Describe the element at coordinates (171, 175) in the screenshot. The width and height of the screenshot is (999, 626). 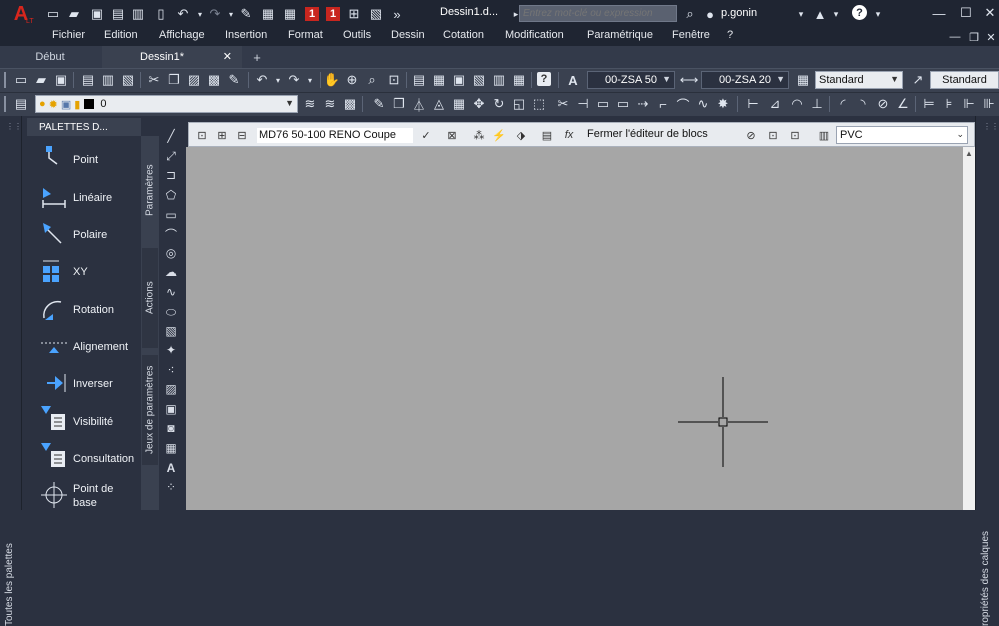
I see `polyline-icon: ⊐` at that location.